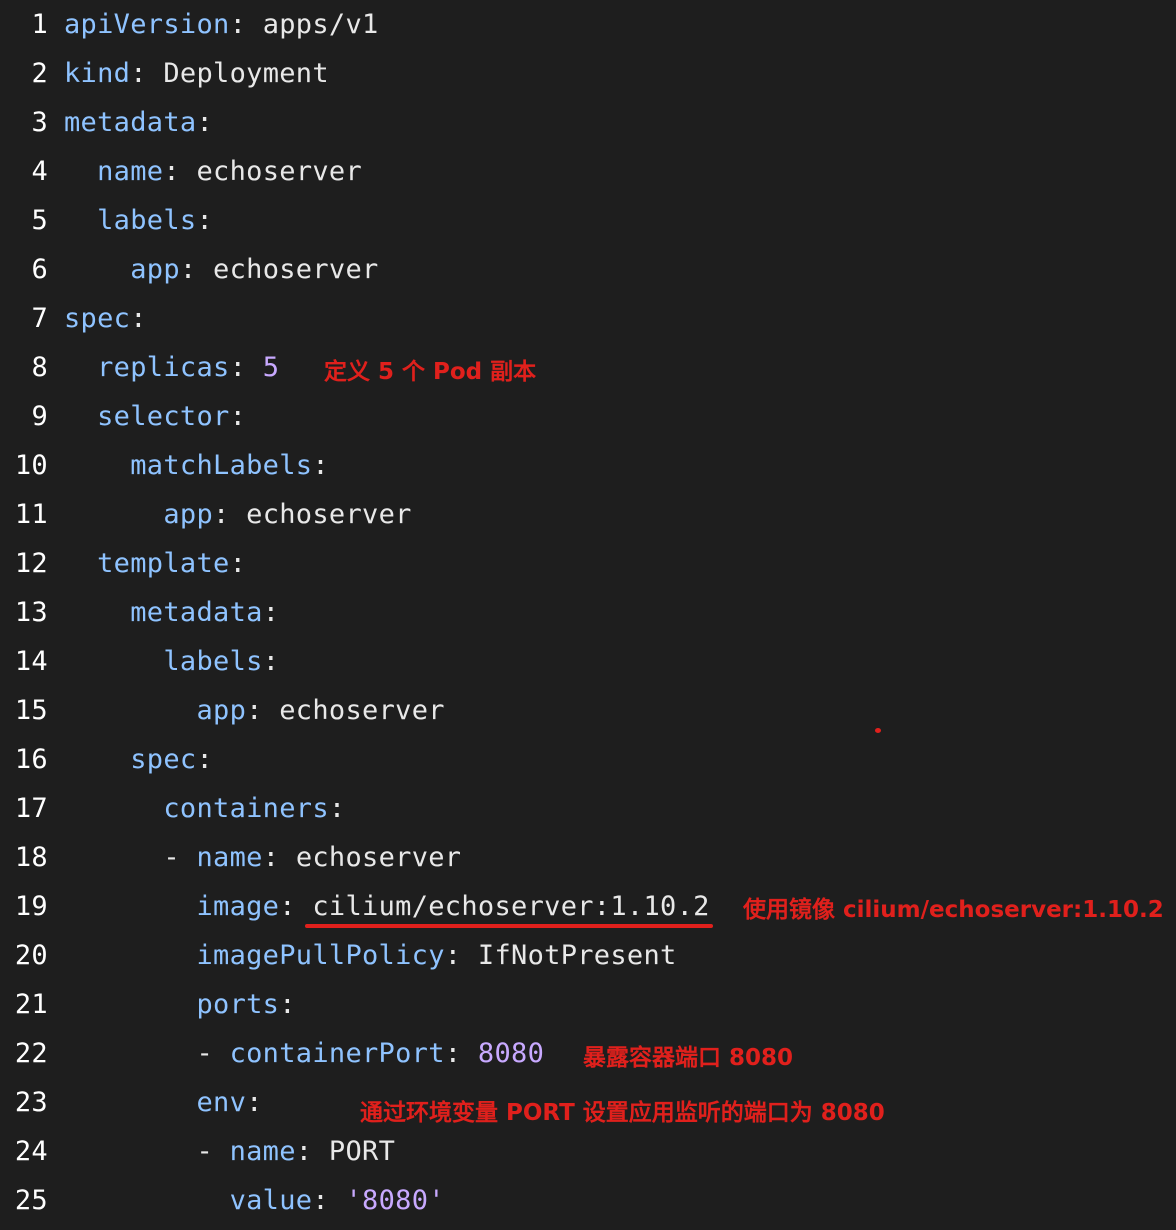  I want to click on yaml-key: ports, so click(238, 1004).